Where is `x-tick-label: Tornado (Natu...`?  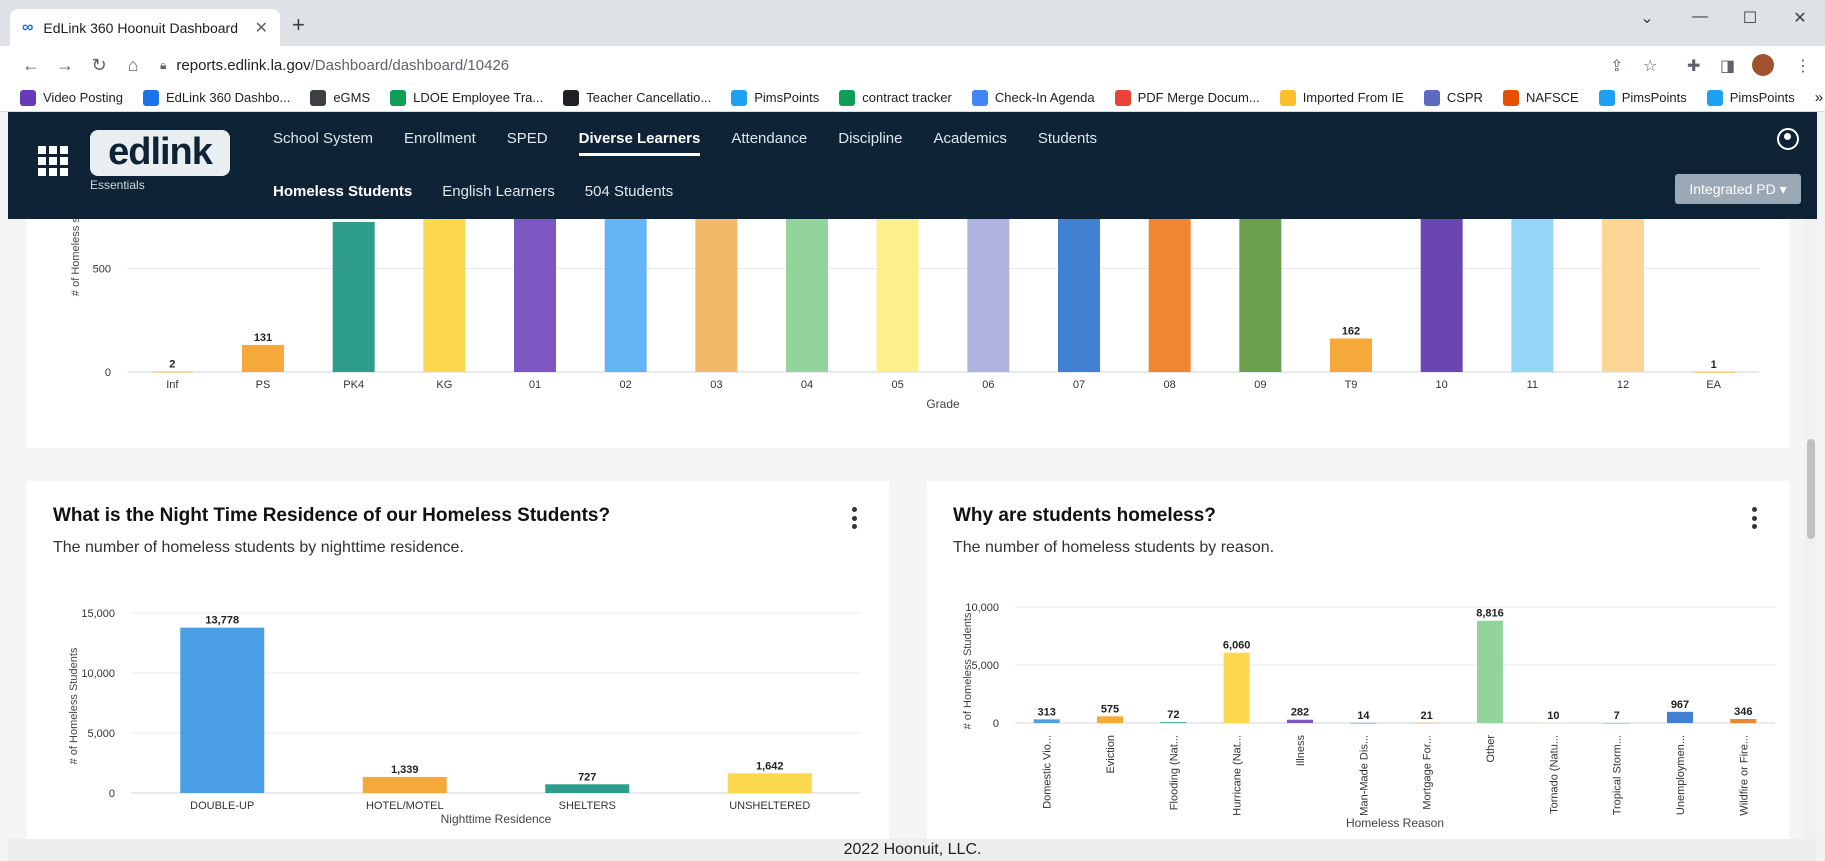
x-tick-label: Tornado (Natu... is located at coordinates (1554, 774).